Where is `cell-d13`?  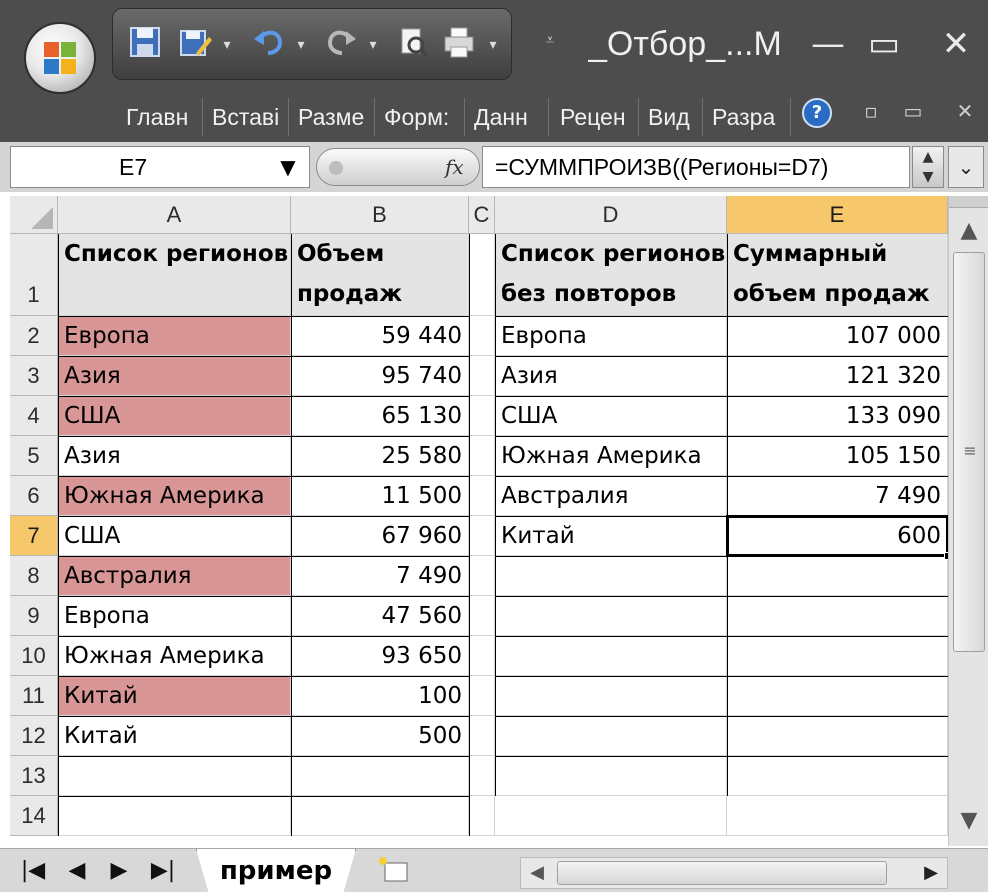
cell-d13 is located at coordinates (611, 776).